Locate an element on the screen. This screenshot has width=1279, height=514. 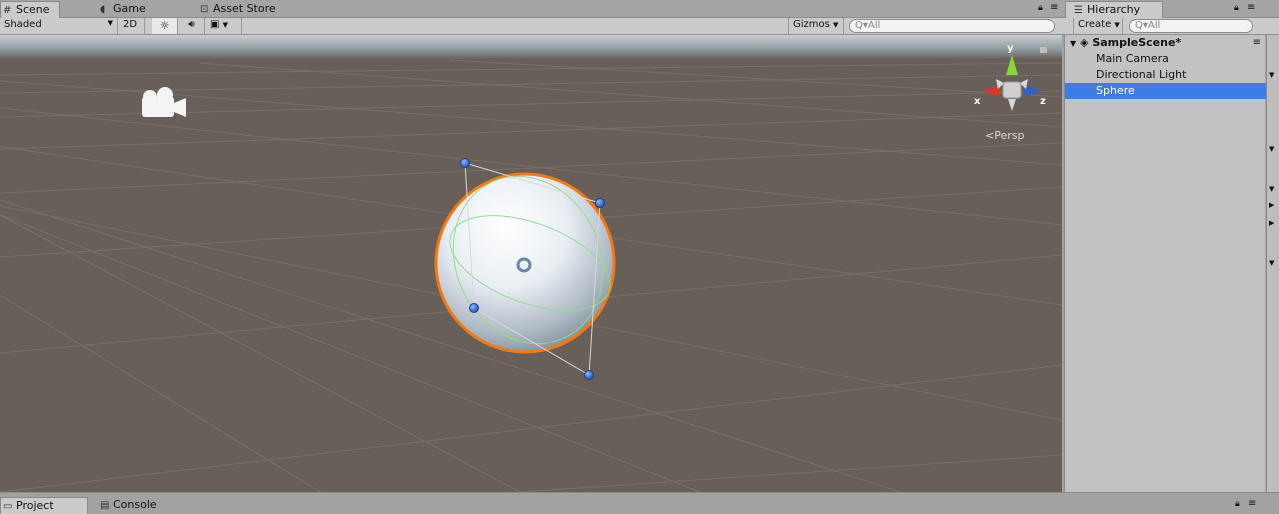
camera-gizmo-icon is located at coordinates (164, 102).